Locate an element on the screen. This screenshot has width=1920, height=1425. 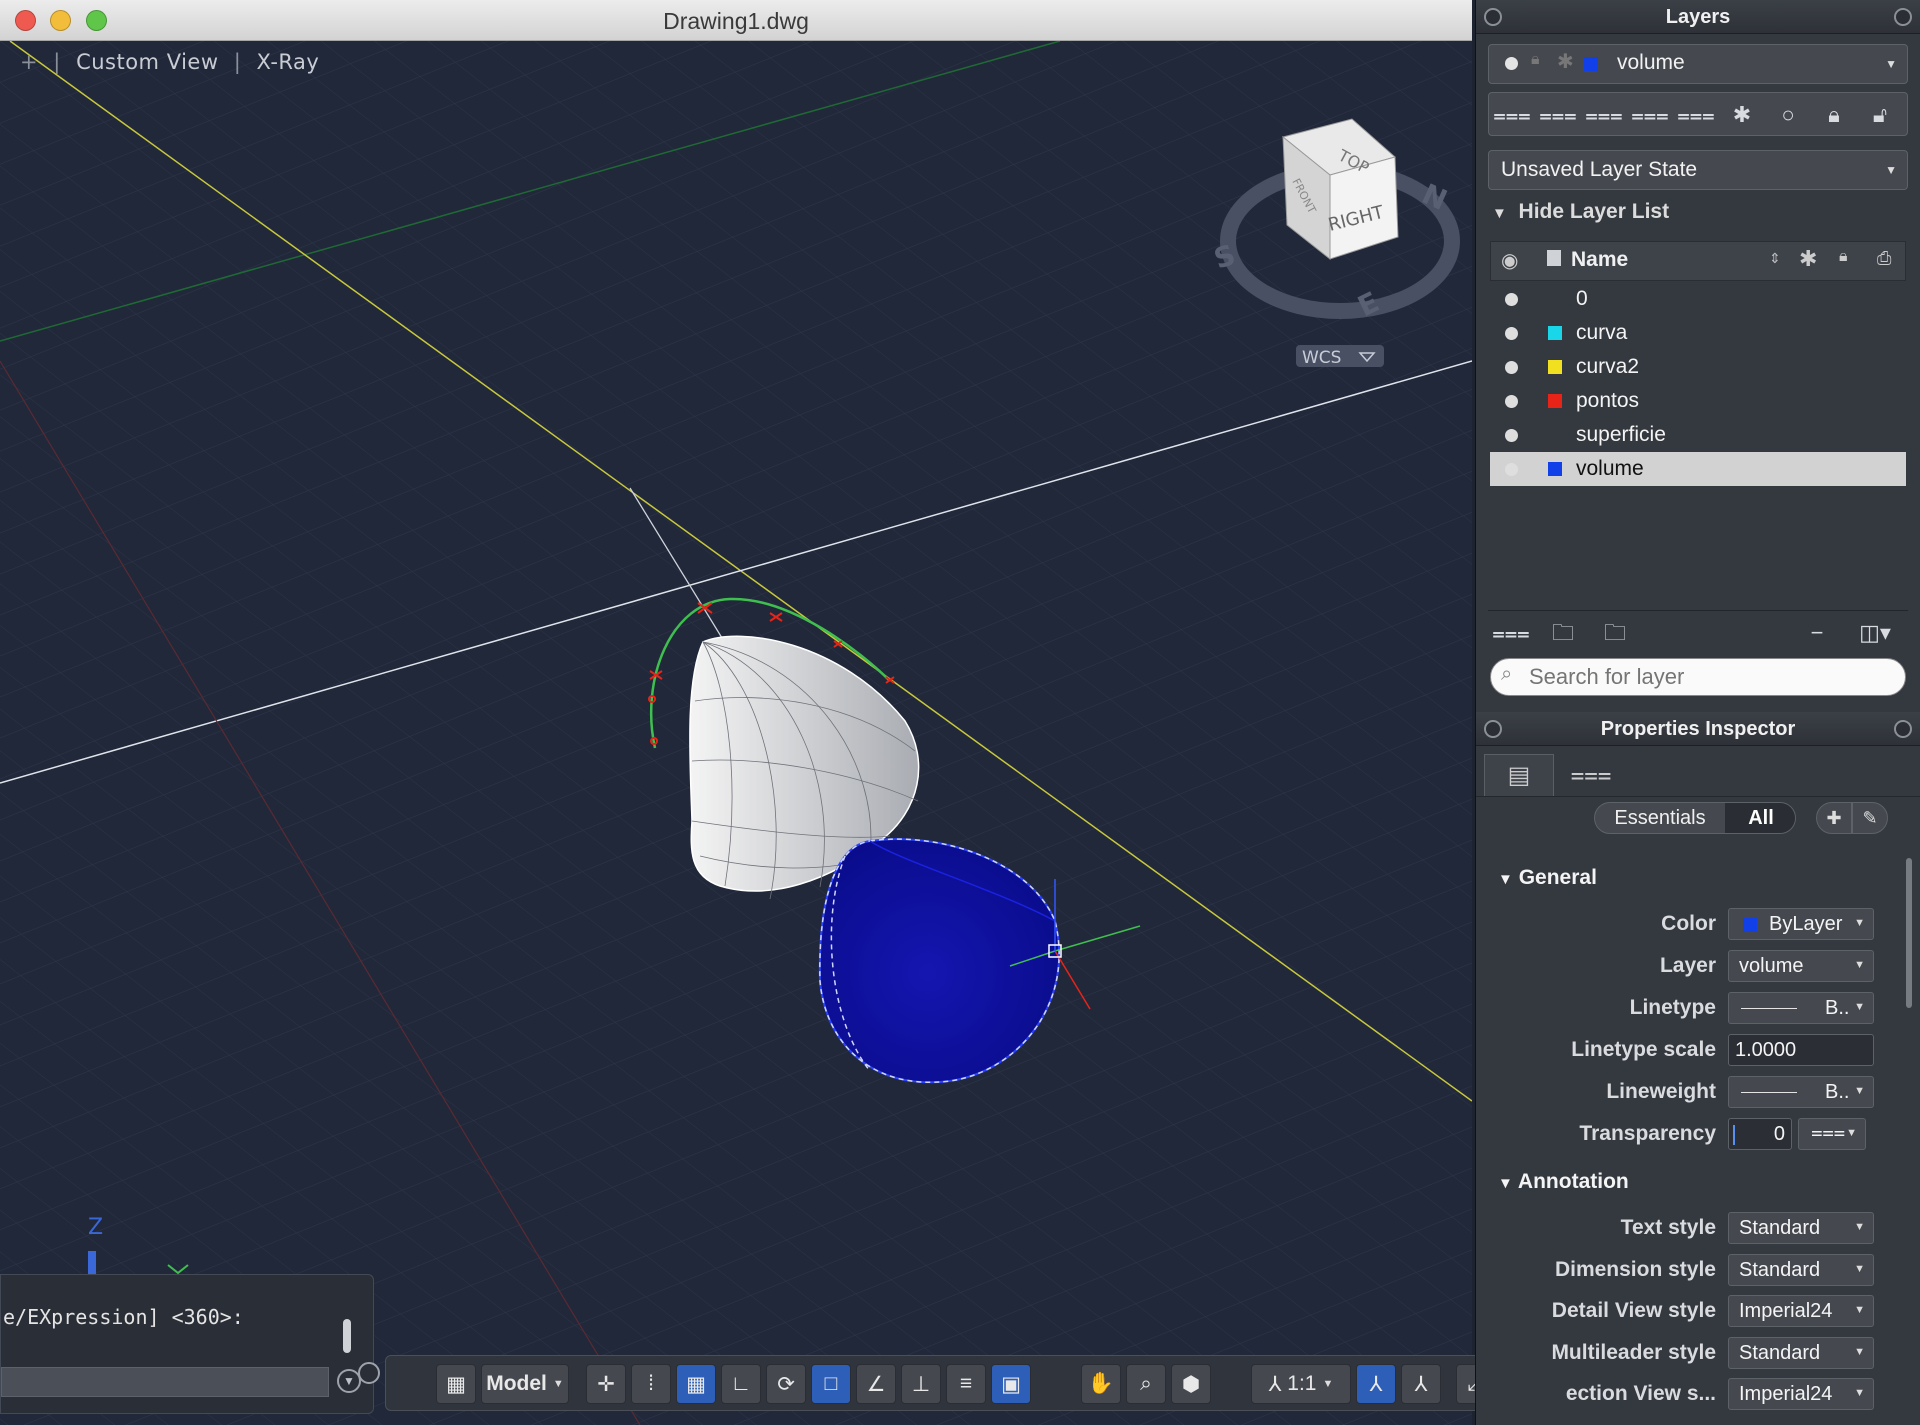
freeze-column-icon: ✱ is located at coordinates (1808, 259).